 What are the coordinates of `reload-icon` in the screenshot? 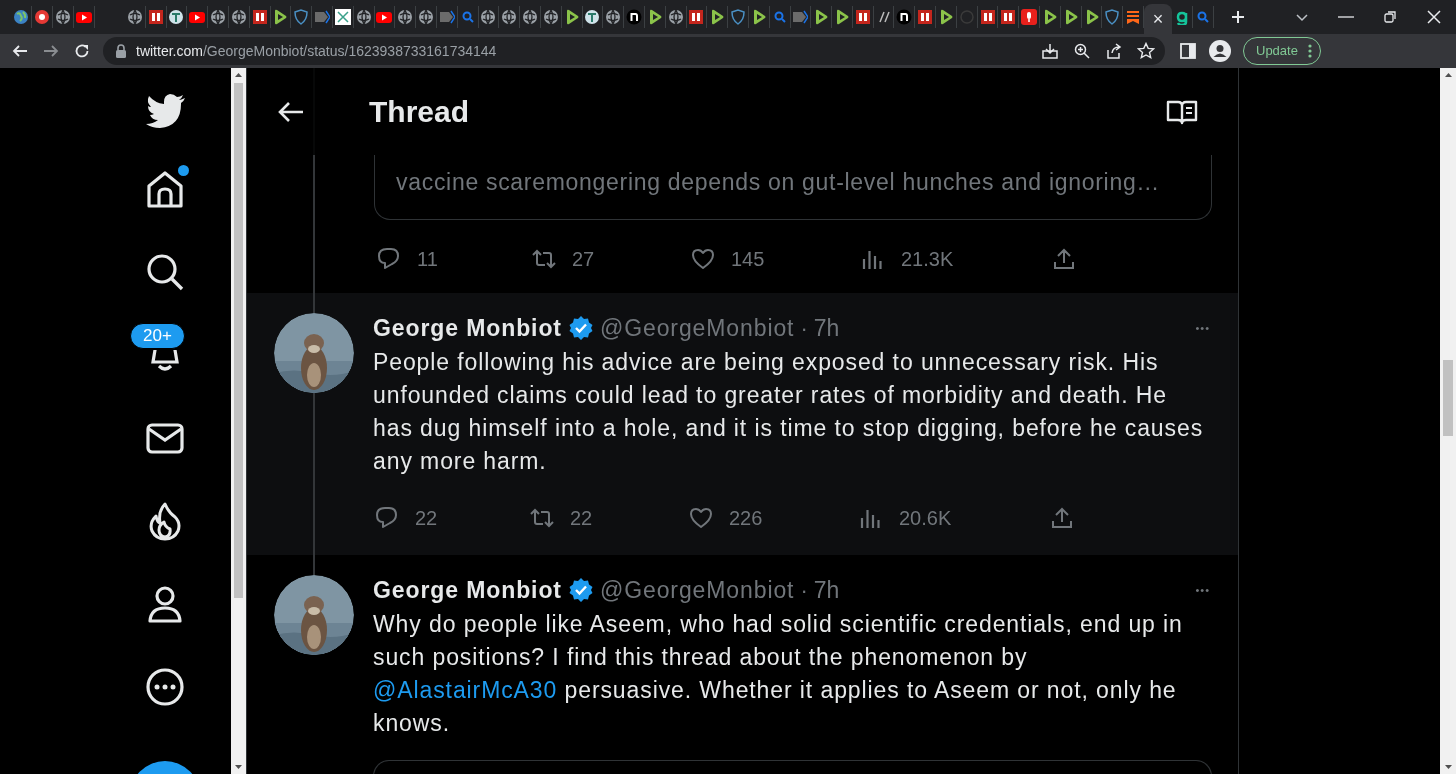 It's located at (82, 51).